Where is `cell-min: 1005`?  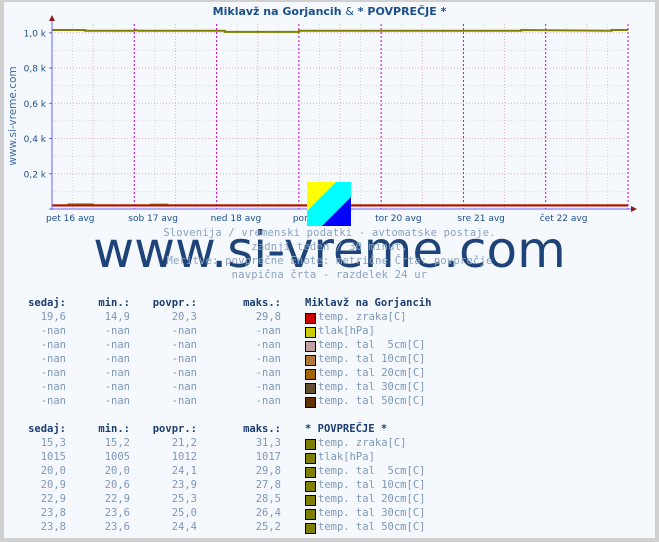
cell-min: 1005 is located at coordinates (117, 457).